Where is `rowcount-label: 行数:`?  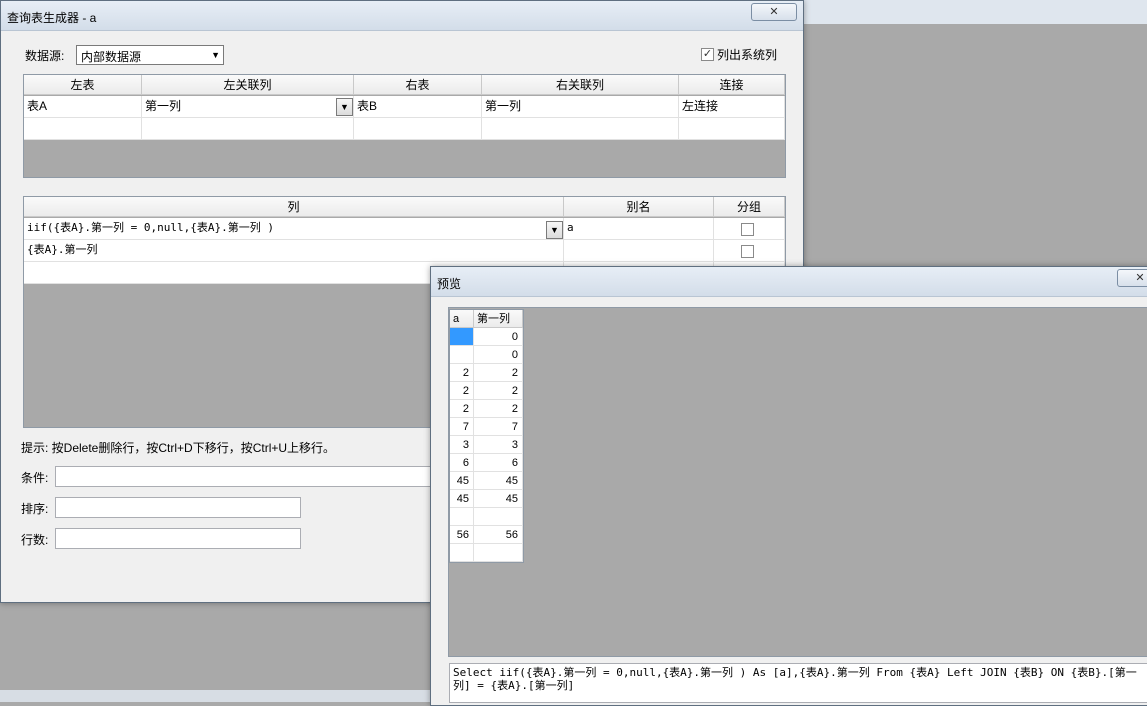 rowcount-label: 行数: is located at coordinates (35, 540).